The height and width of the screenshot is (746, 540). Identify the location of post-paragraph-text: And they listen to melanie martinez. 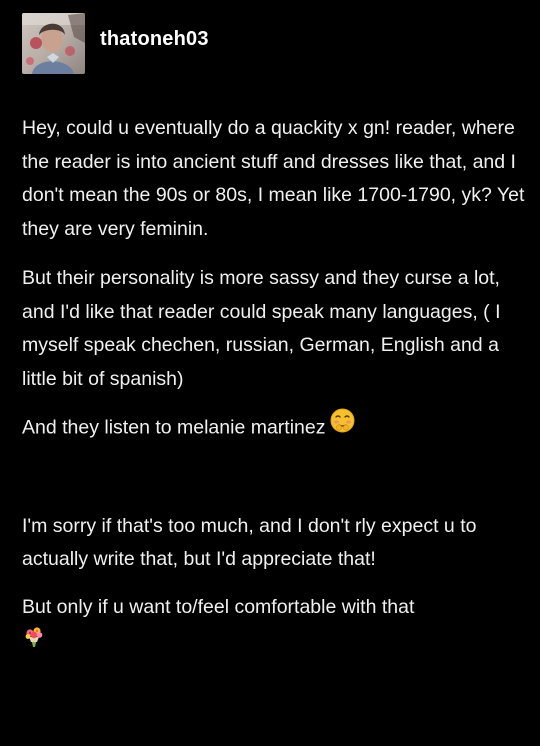
(174, 427).